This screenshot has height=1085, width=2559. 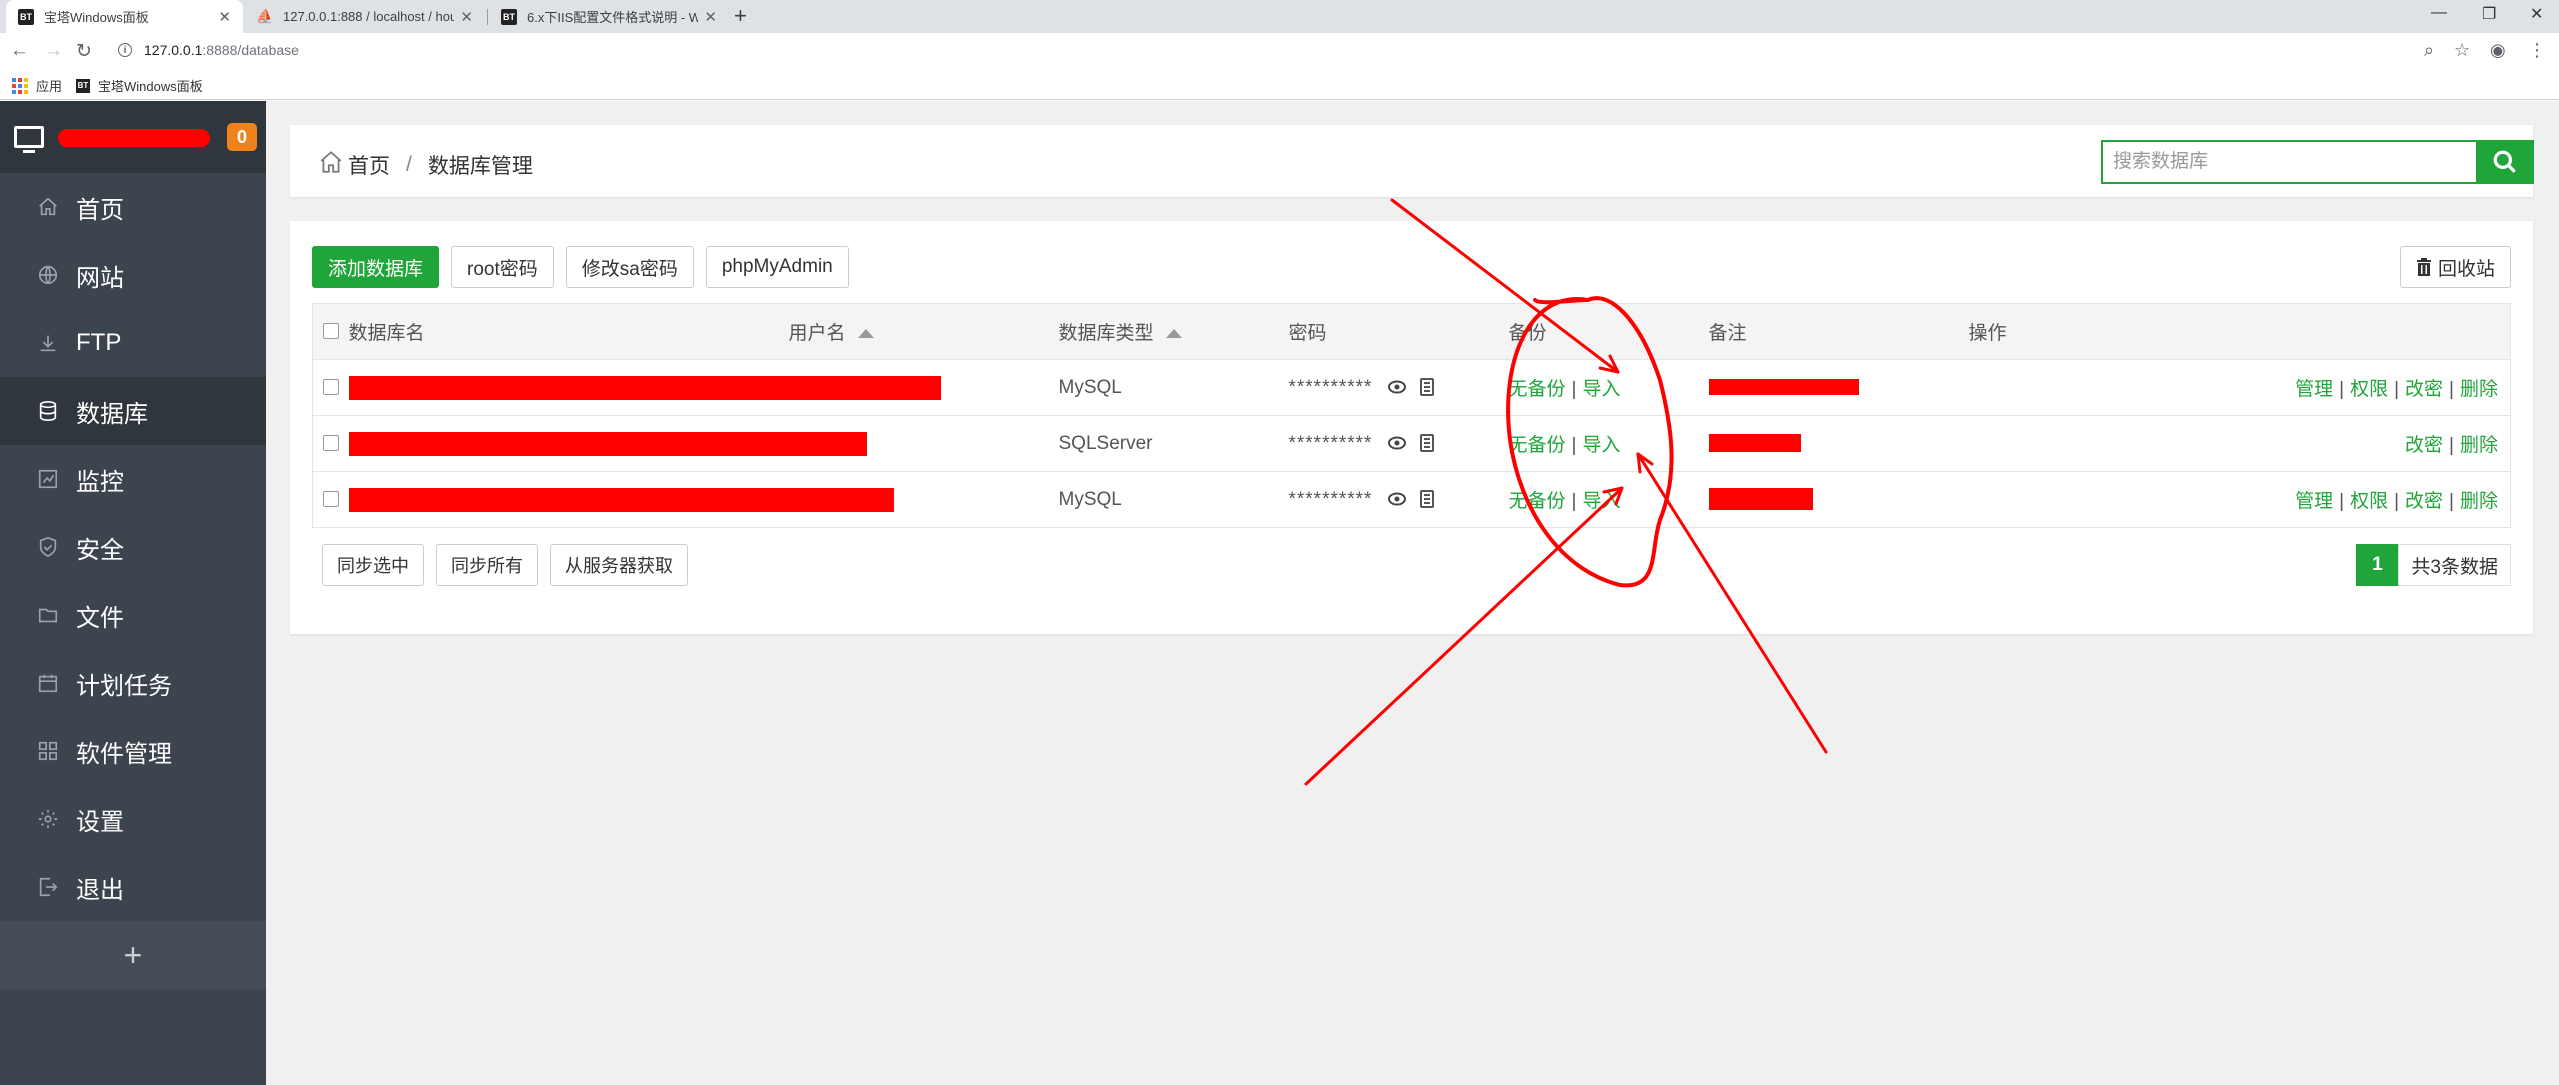 I want to click on home-icon, so click(x=333, y=165).